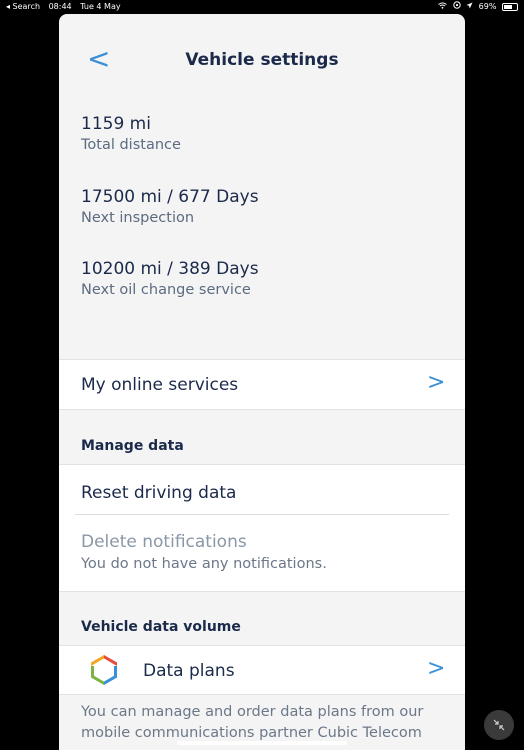 The width and height of the screenshot is (524, 750). I want to click on battery-percent: 69%, so click(487, 6).